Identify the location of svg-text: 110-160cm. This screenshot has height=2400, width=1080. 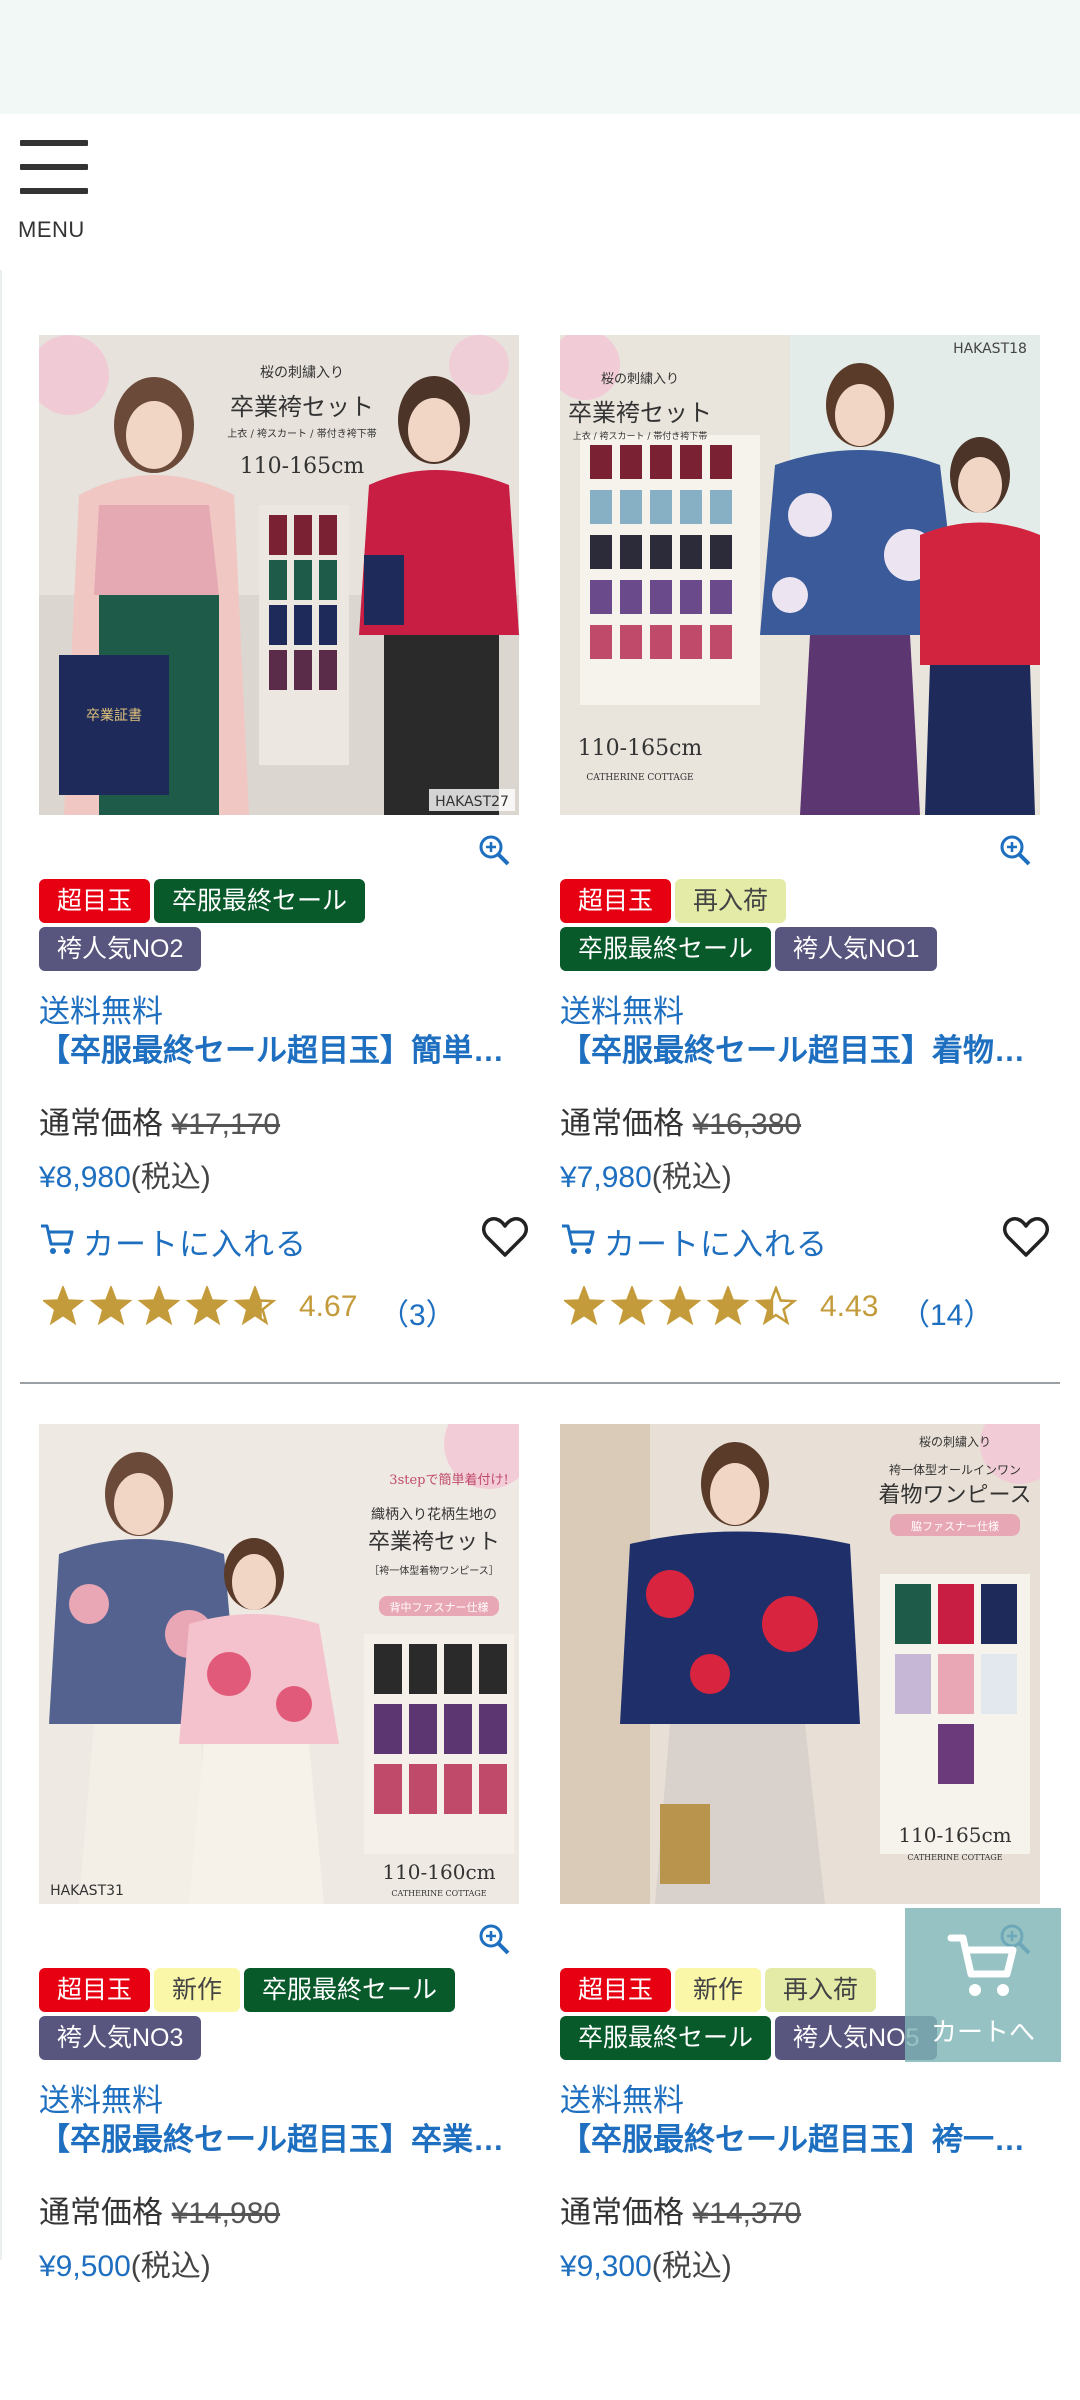
(438, 1872).